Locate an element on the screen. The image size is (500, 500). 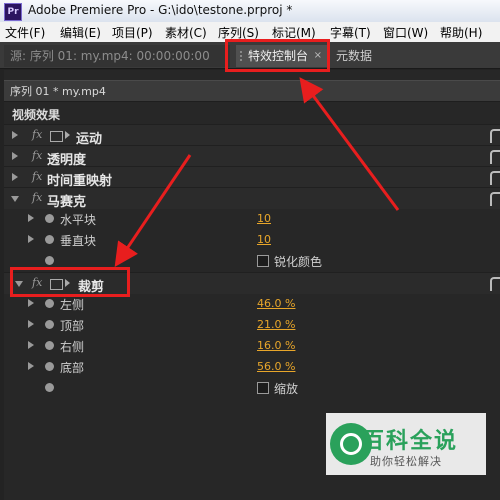
param-row-zoom: 缩放 is located at coordinates (252, 387).